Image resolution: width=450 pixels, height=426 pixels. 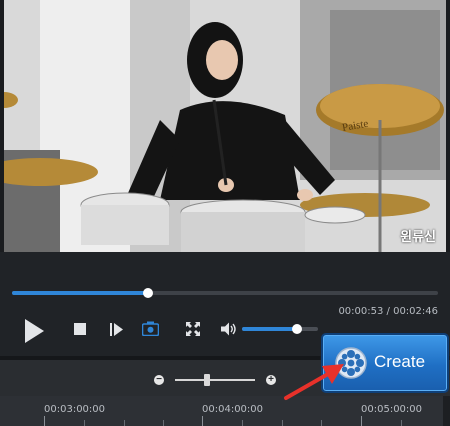 I want to click on zoom-slider, so click(x=215, y=380).